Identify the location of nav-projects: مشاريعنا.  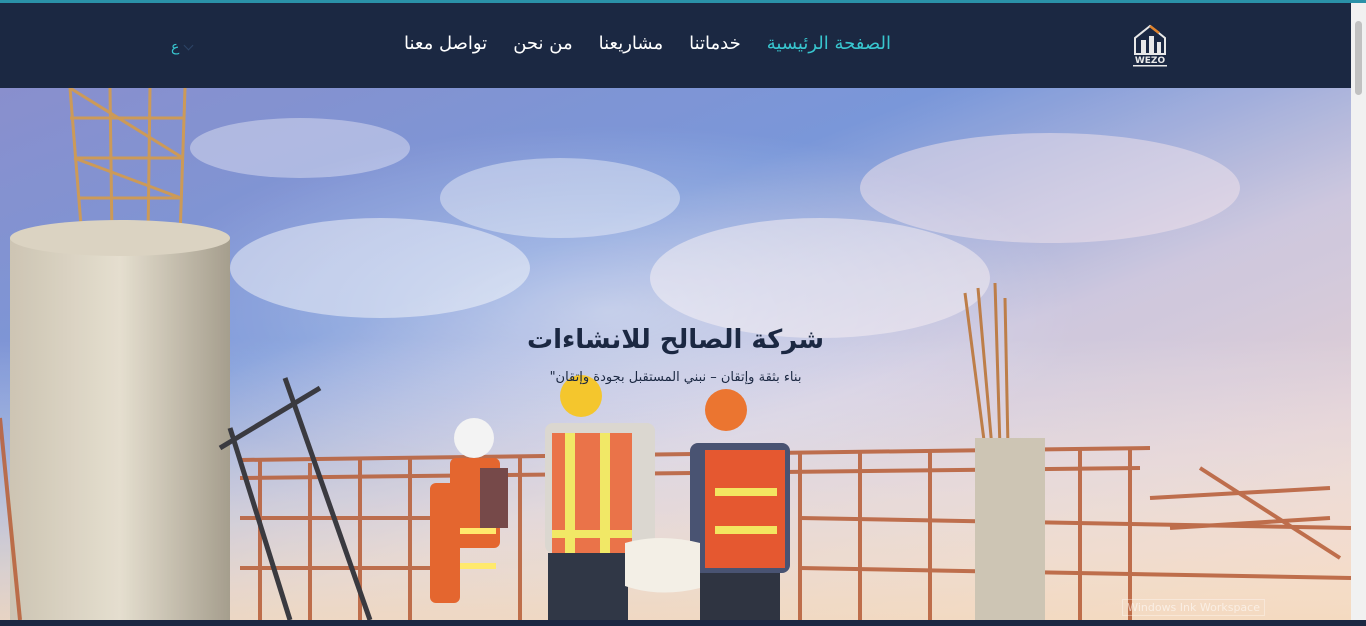
(631, 43).